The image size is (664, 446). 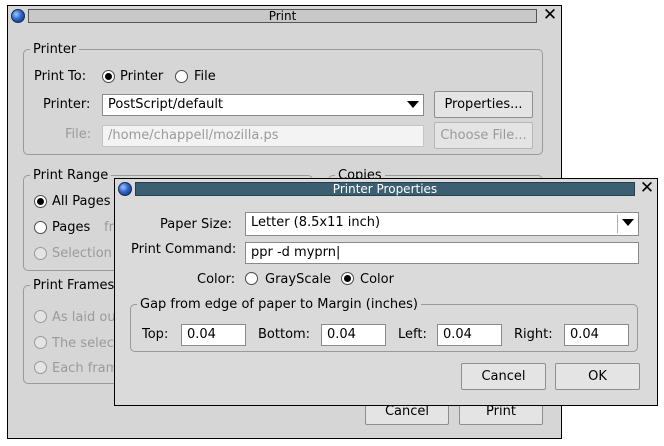 What do you see at coordinates (216, 279) in the screenshot?
I see `color-label: Color:` at bounding box center [216, 279].